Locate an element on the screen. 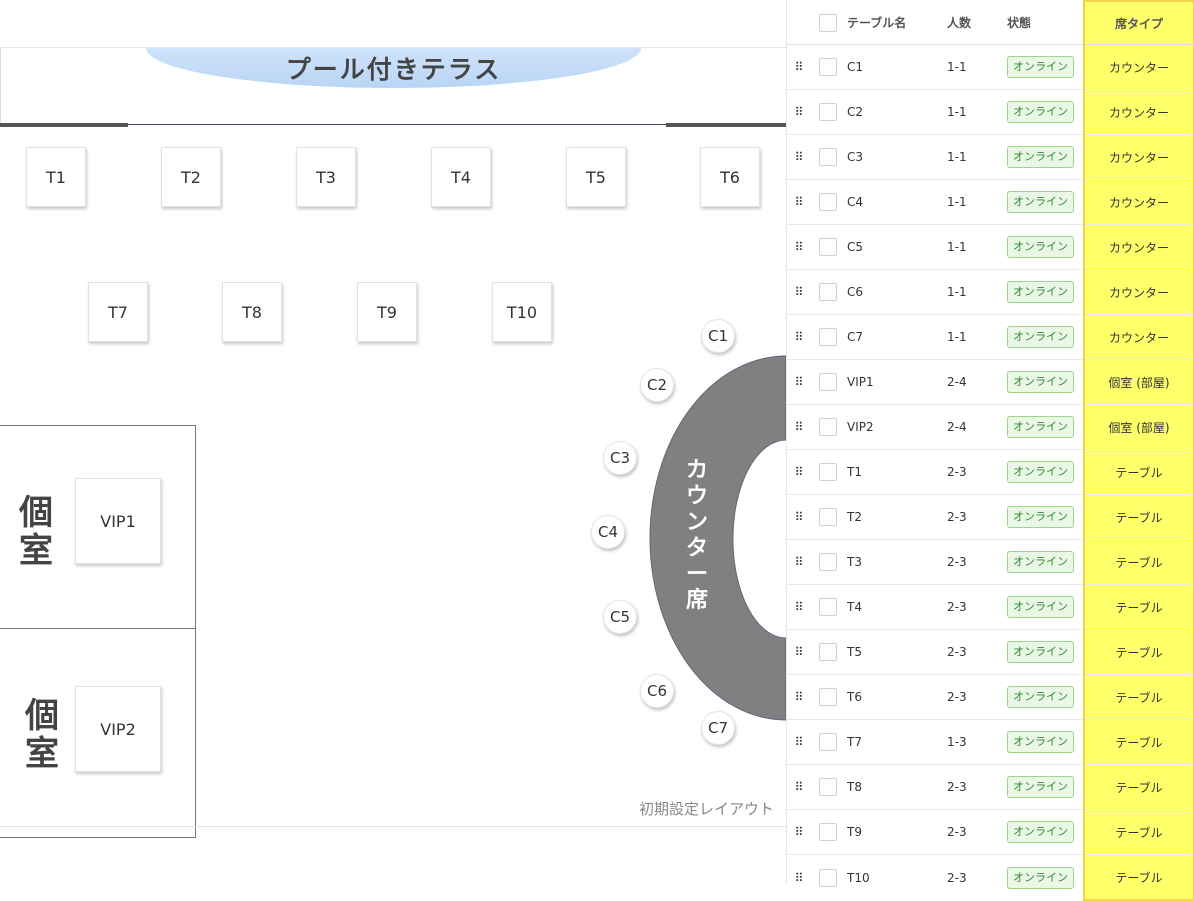 This screenshot has height=901, width=1194. seat-c6: C6 is located at coordinates (657, 691).